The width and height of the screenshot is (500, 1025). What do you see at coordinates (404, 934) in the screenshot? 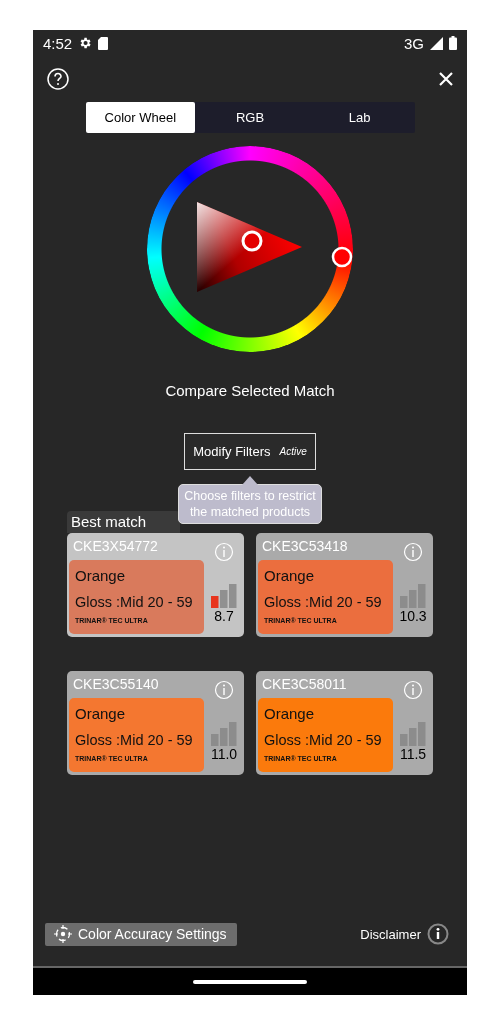
I see `disclaimer-button: Disclaimer` at bounding box center [404, 934].